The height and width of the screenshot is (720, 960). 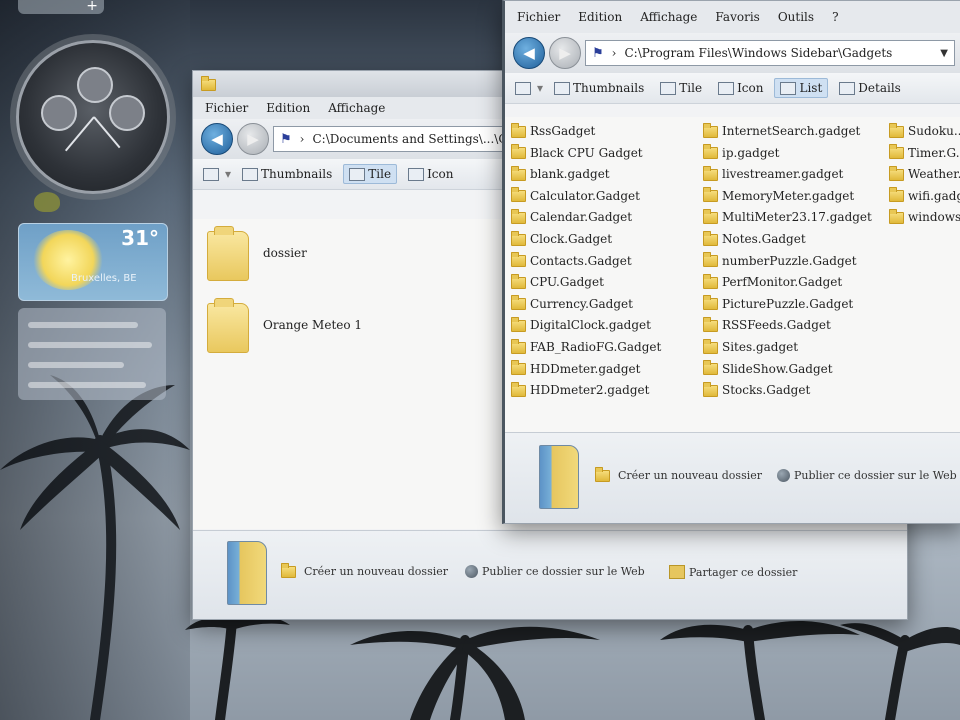 What do you see at coordinates (572, 304) in the screenshot?
I see `file-item: Currency.Gadget` at bounding box center [572, 304].